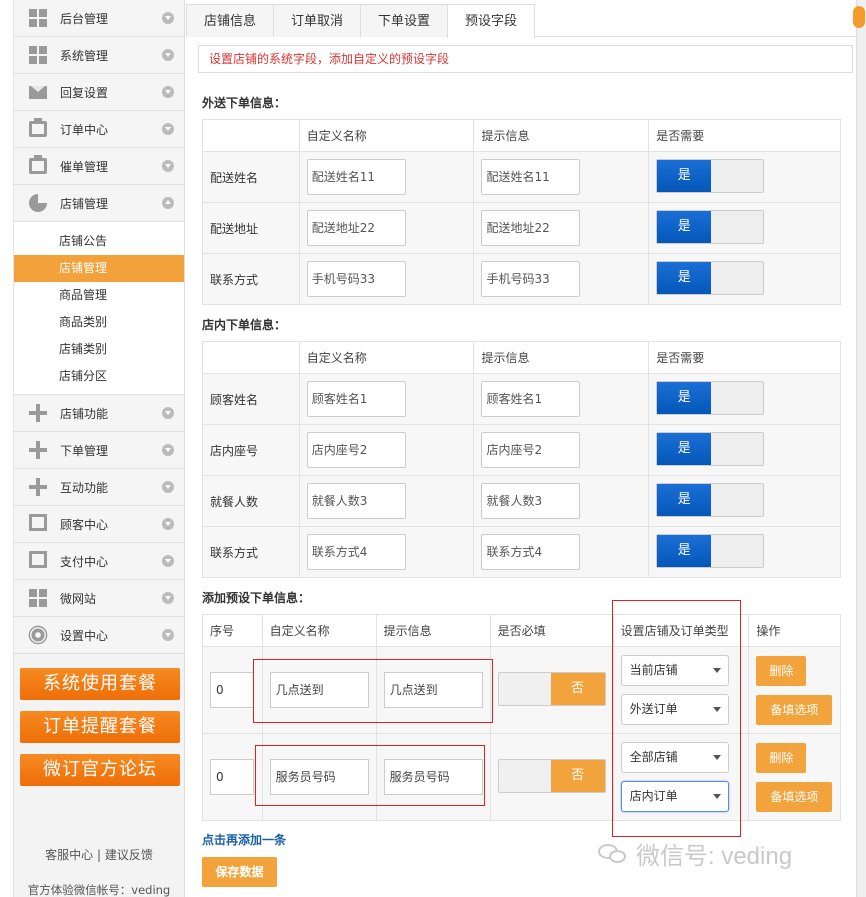 Image resolution: width=866 pixels, height=897 pixels. What do you see at coordinates (99, 349) in the screenshot?
I see `submenu-item: 店铺类别` at bounding box center [99, 349].